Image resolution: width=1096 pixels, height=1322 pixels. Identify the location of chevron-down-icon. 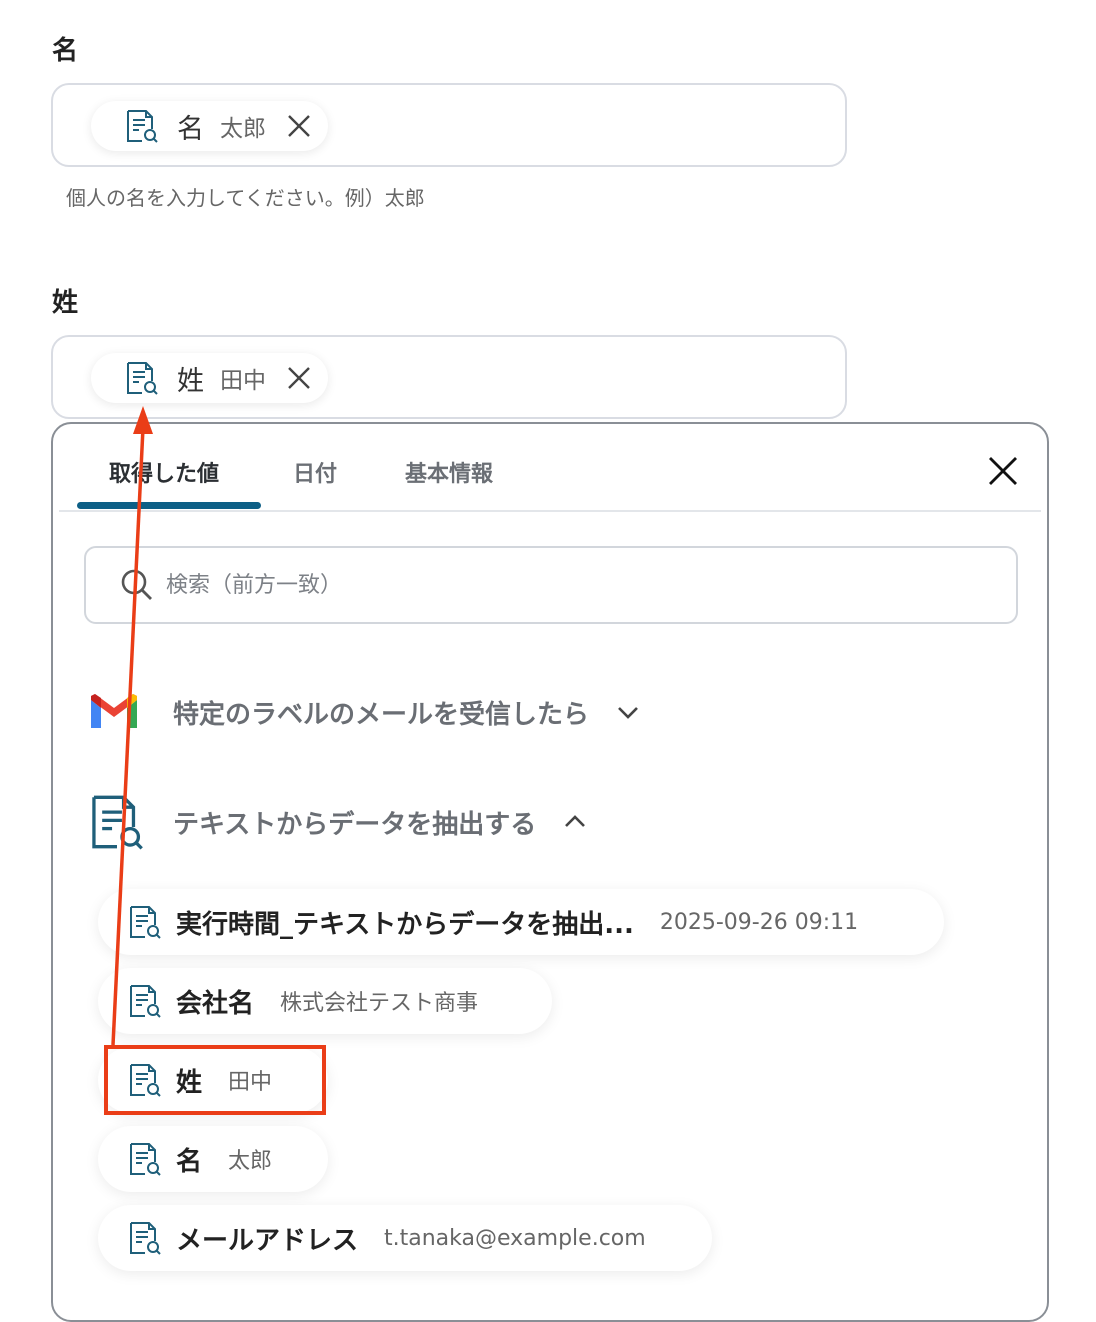
(628, 713).